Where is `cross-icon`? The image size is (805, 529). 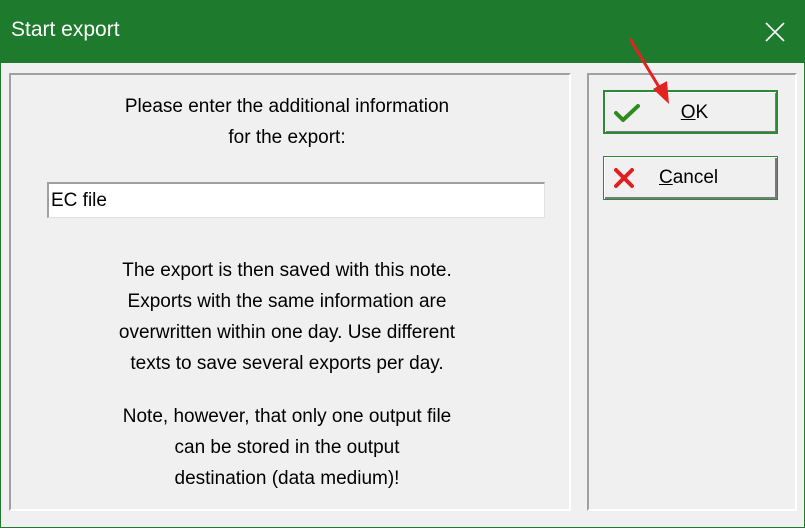 cross-icon is located at coordinates (624, 178).